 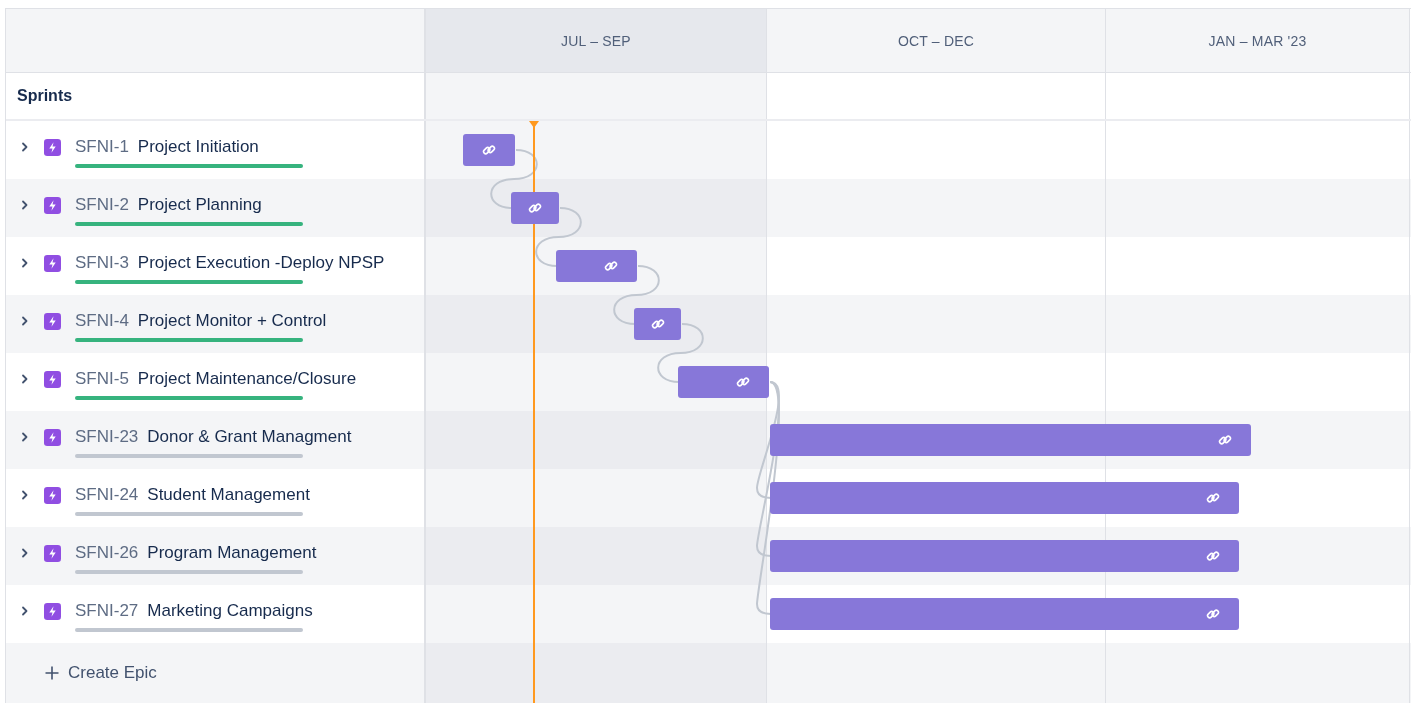 I want to click on quarter-header: JAN – MAR '23, so click(x=1258, y=40).